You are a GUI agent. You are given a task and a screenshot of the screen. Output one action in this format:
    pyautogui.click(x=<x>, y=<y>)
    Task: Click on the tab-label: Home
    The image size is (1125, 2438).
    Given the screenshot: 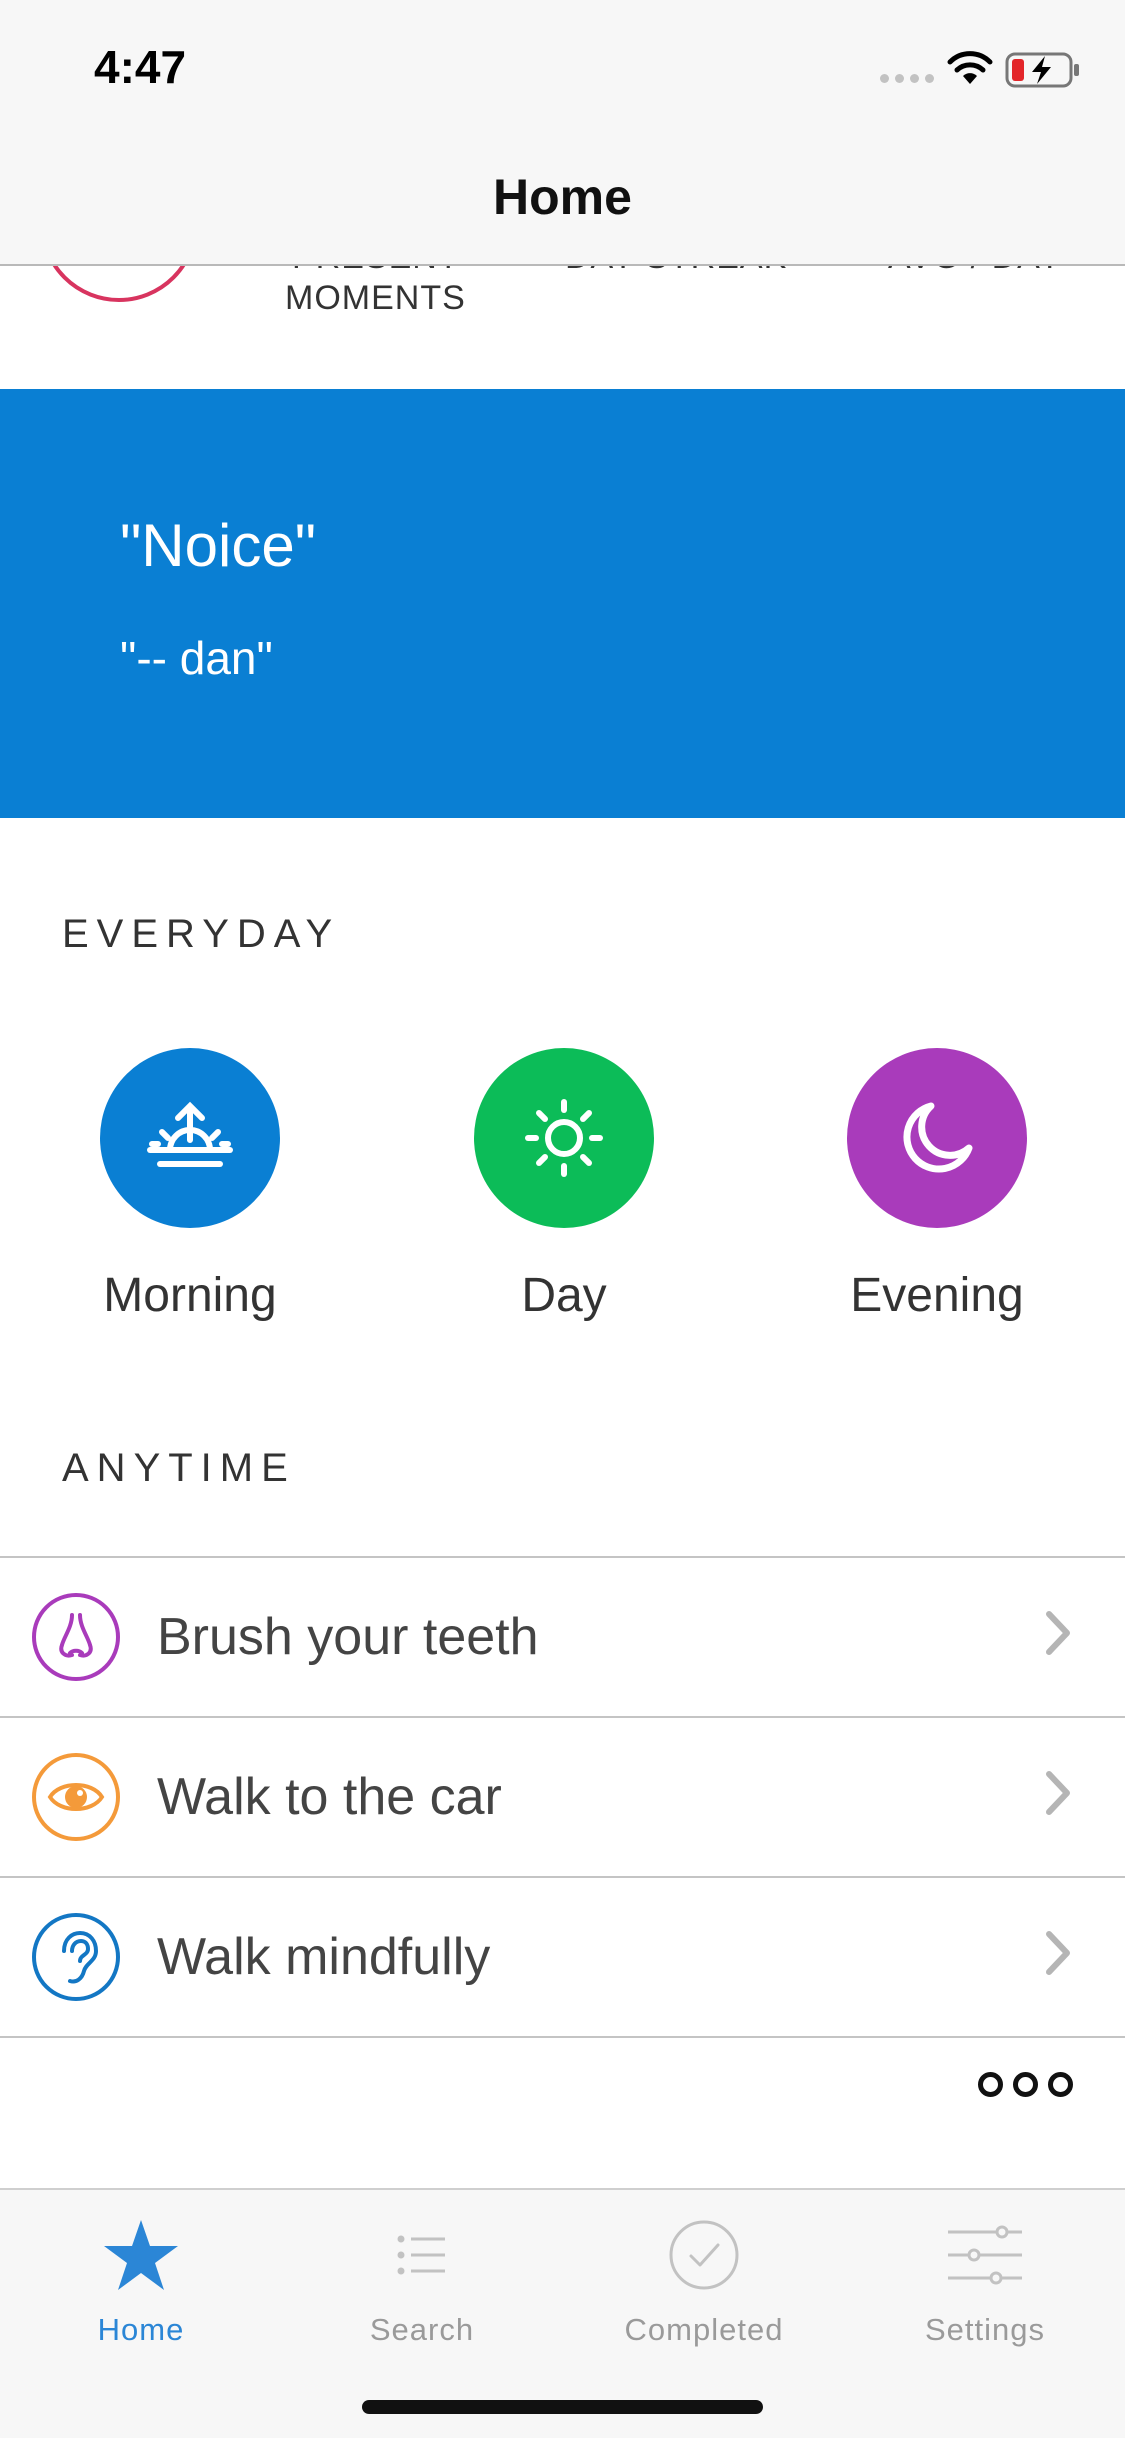 What is the action you would take?
    pyautogui.click(x=141, y=2329)
    